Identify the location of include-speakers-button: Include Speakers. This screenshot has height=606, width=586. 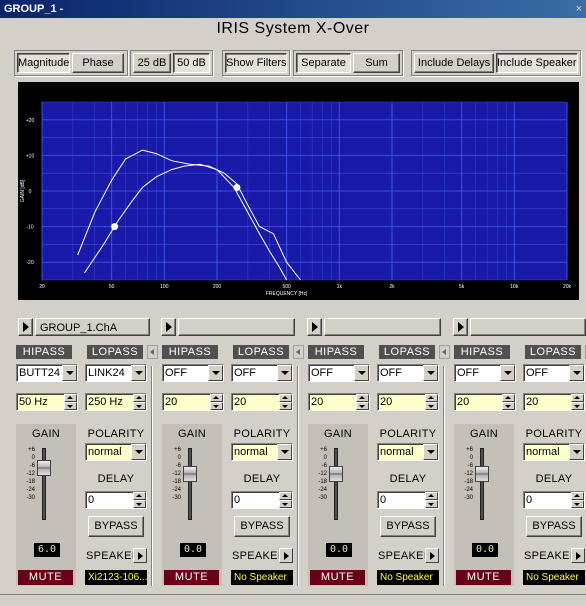
(537, 63).